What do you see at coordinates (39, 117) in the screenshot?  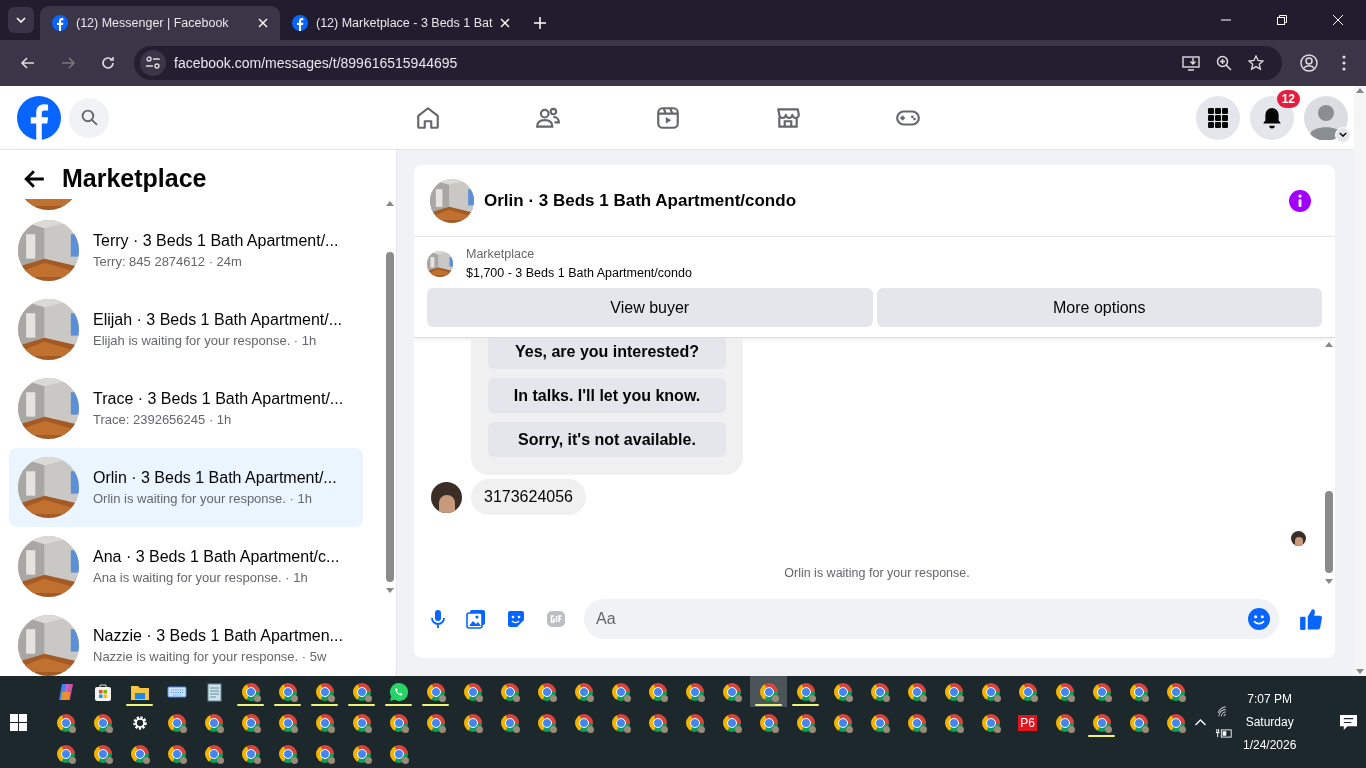 I see `facebook-logo` at bounding box center [39, 117].